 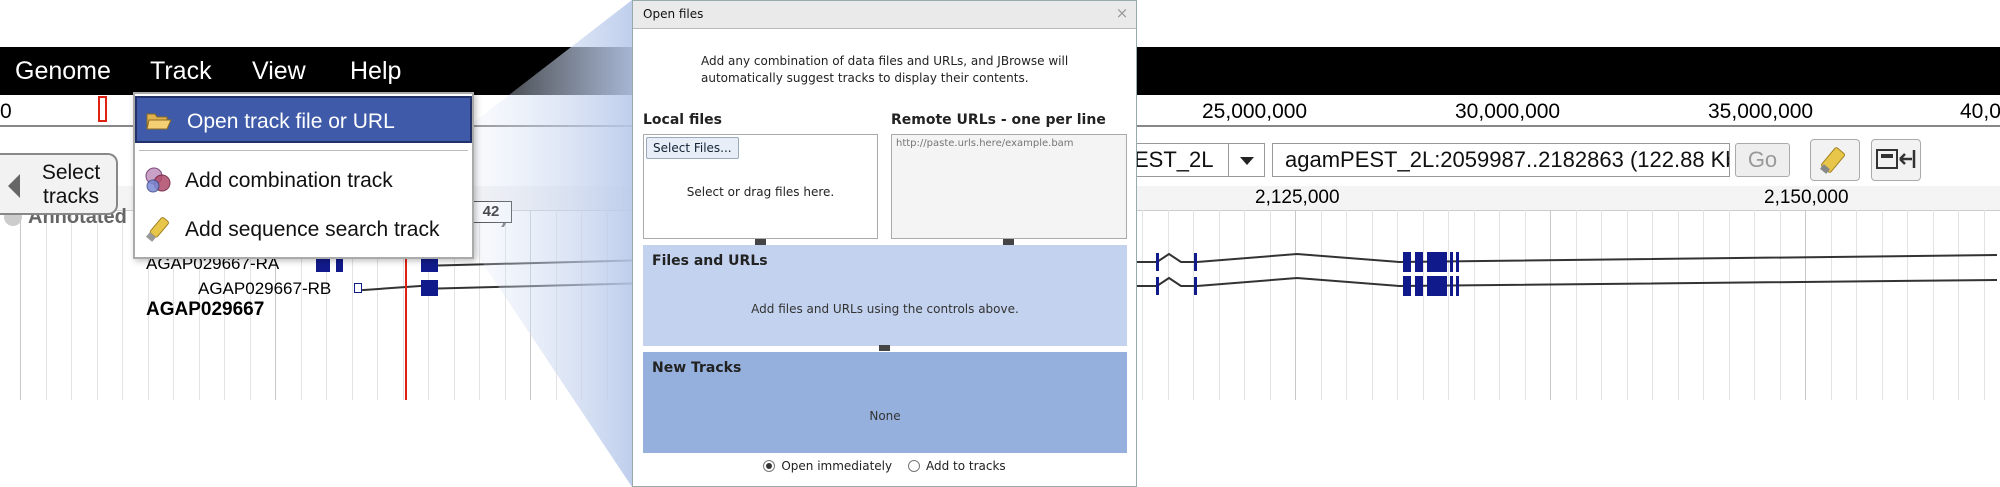 I want to click on overview-tick: 30,000,000, so click(x=1508, y=111).